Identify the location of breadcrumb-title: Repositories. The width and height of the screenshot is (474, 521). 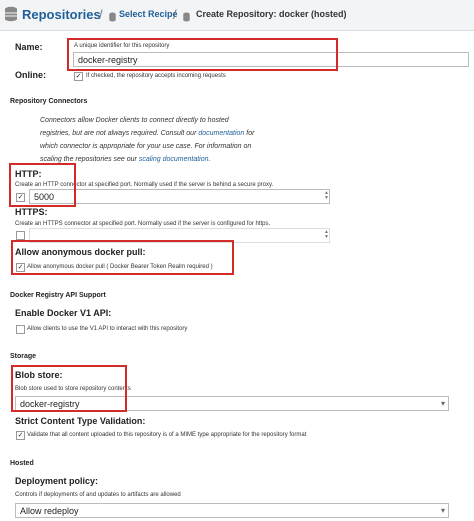
(61, 14).